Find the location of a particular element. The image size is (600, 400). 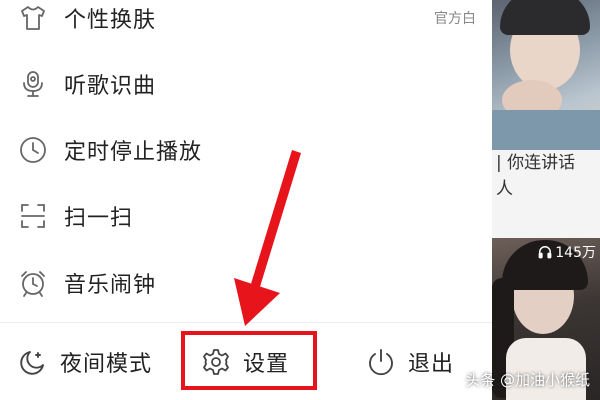

headphones-icon is located at coordinates (545, 252).